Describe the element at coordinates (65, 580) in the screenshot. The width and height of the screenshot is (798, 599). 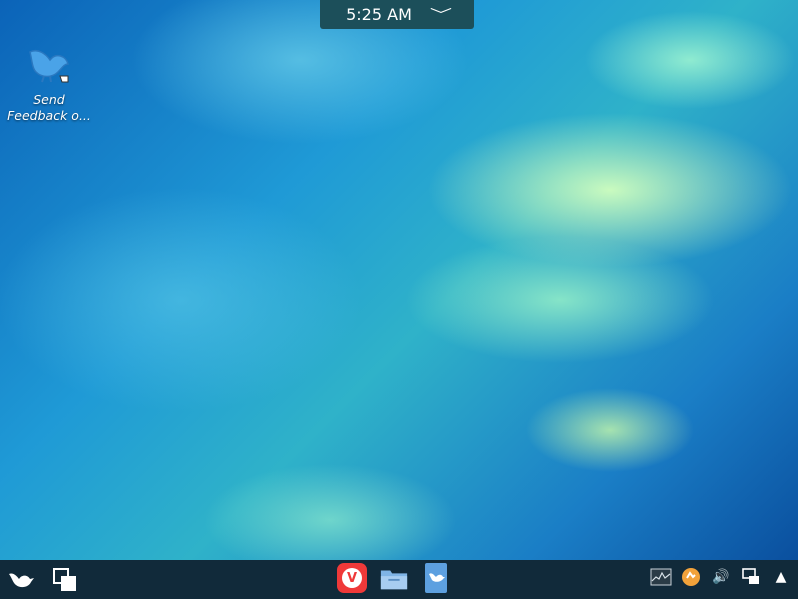
I see `window-switcher-icon` at that location.